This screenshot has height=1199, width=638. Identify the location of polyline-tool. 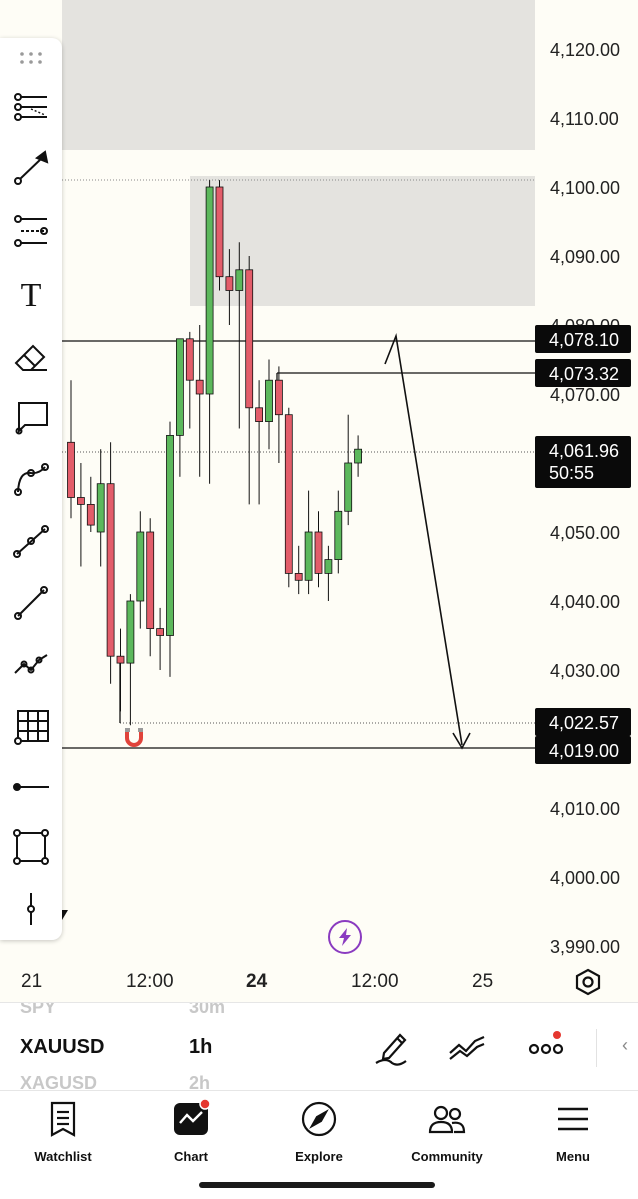
(31, 665).